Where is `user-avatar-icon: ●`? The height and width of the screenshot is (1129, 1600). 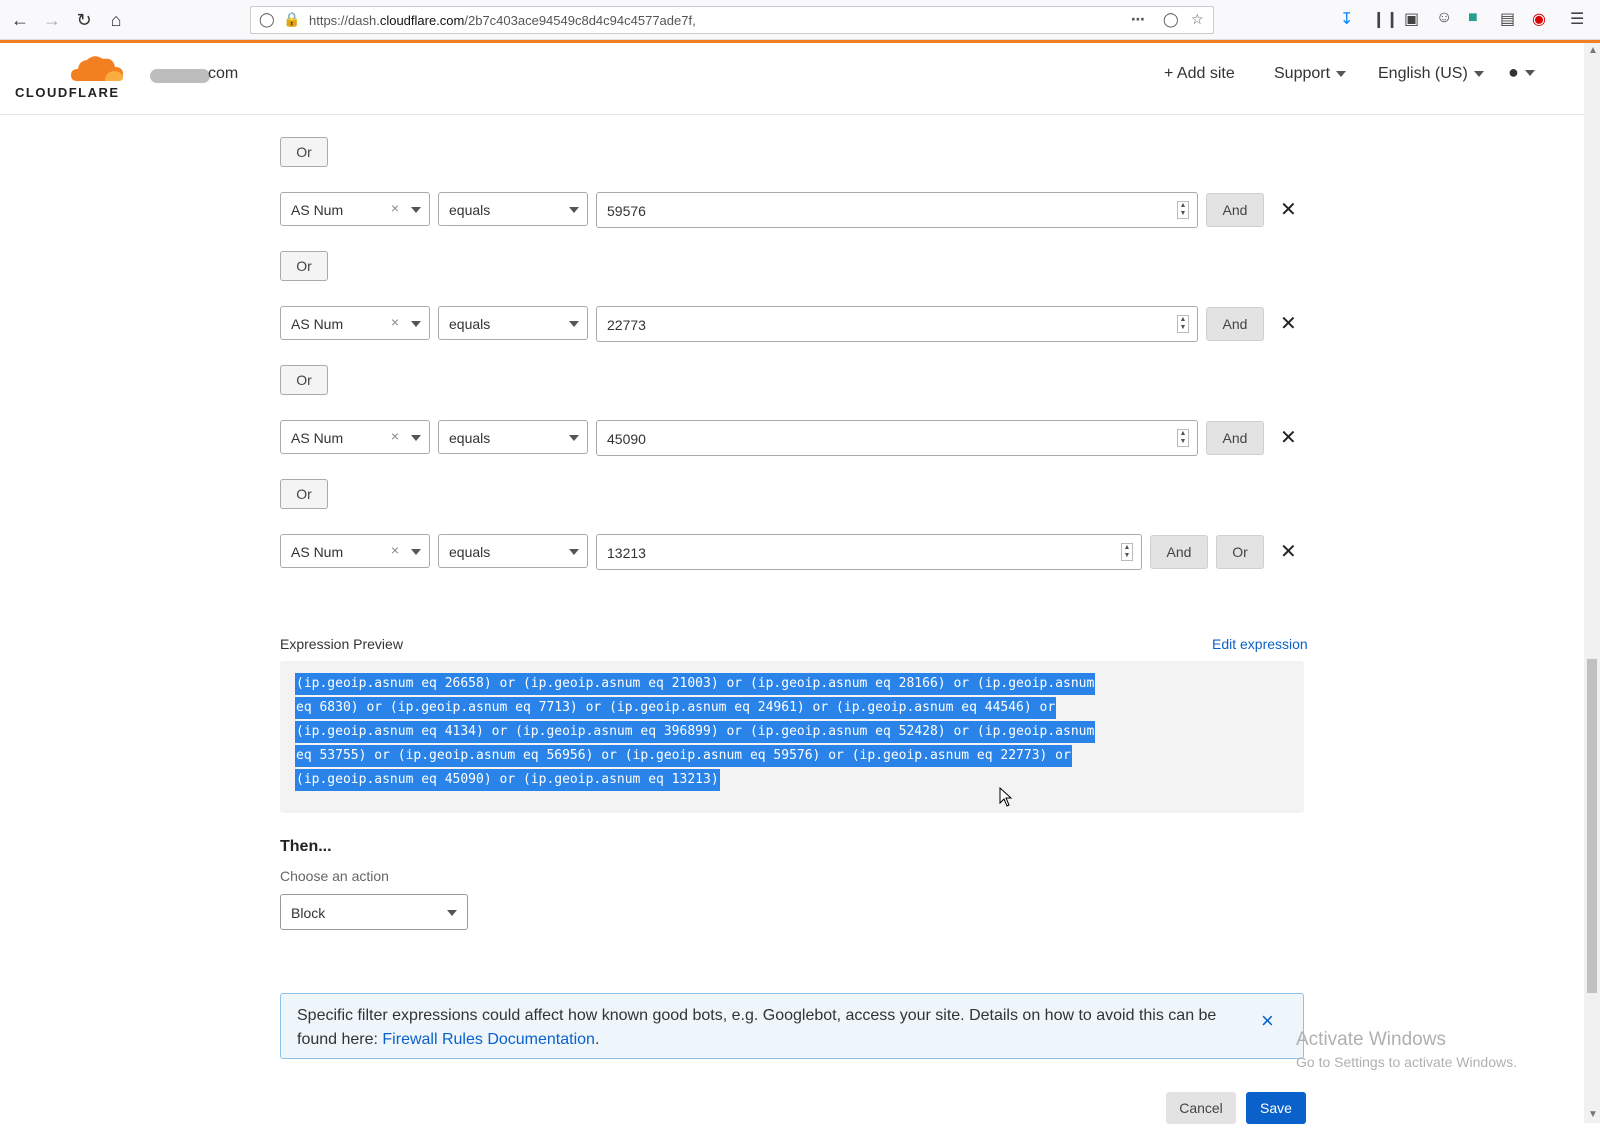
user-avatar-icon: ● is located at coordinates (1513, 72).